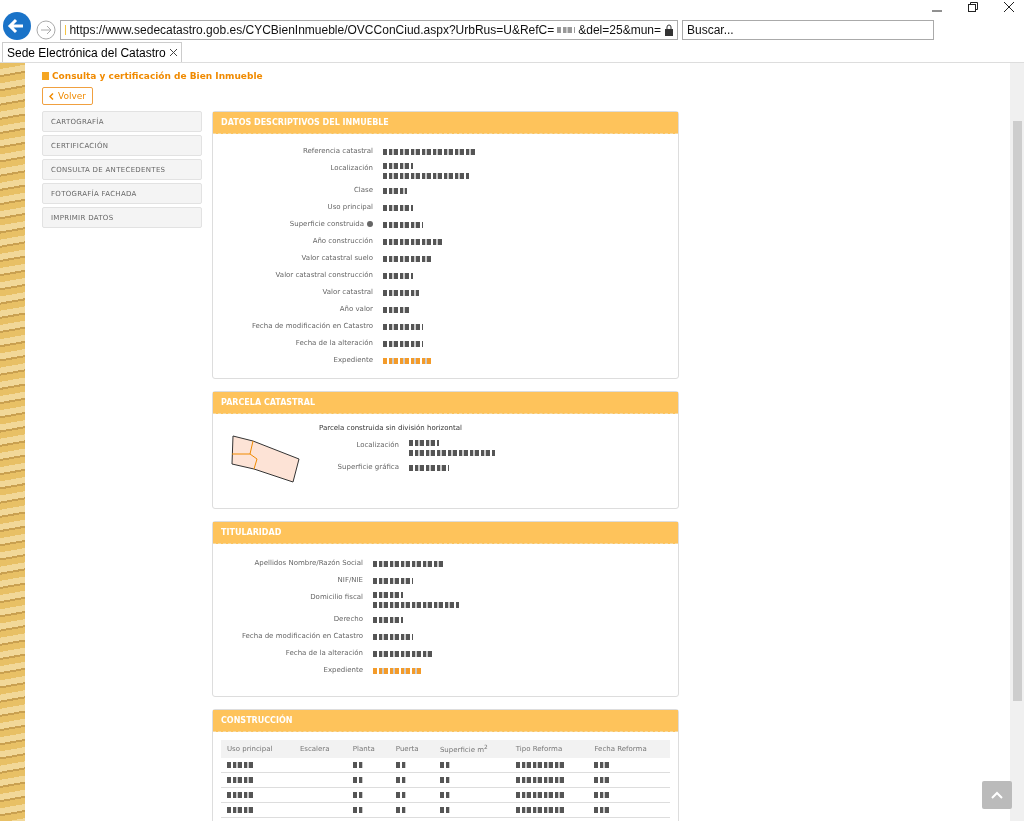 The height and width of the screenshot is (821, 1024). What do you see at coordinates (51, 96) in the screenshot?
I see `chevron-left-icon` at bounding box center [51, 96].